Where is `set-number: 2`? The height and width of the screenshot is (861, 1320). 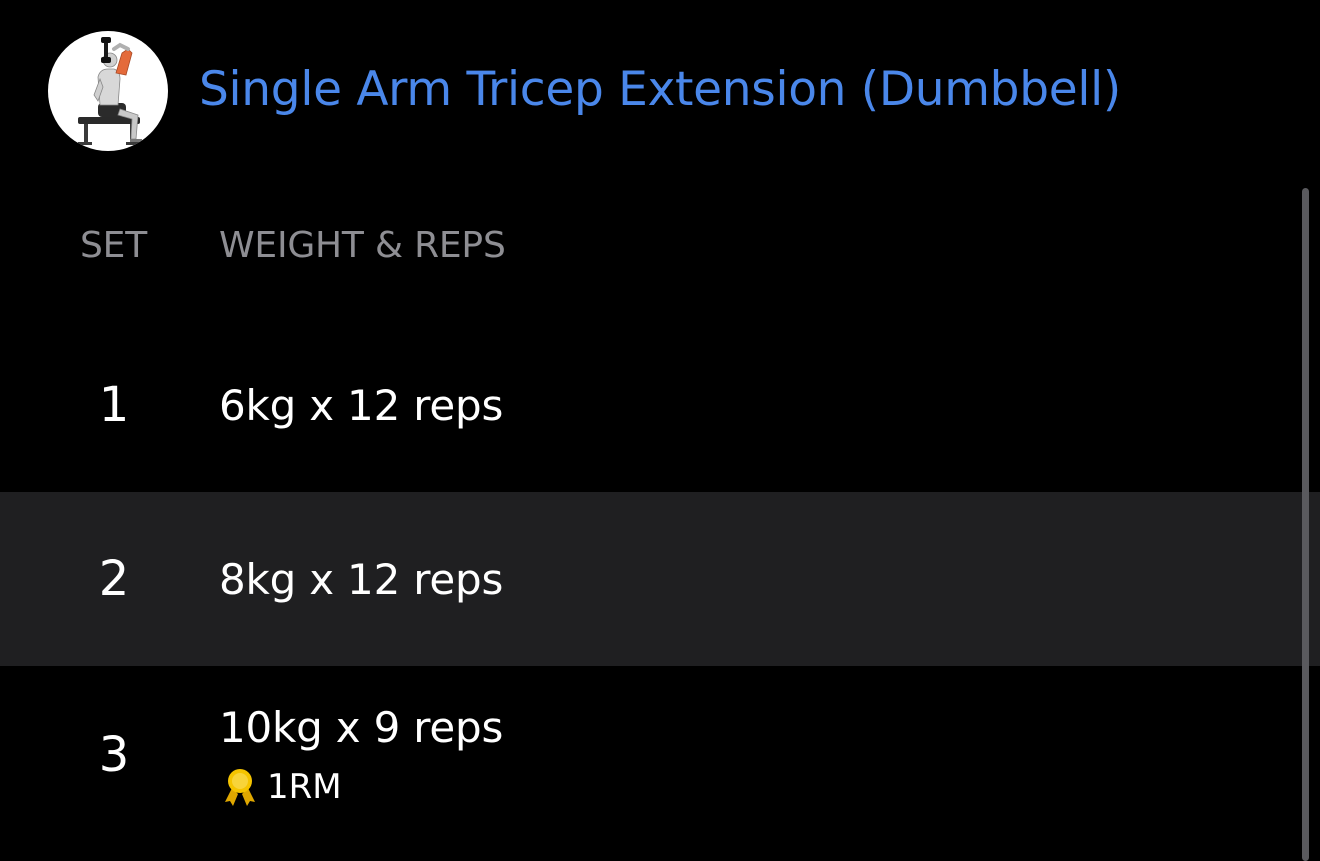
set-number: 2 is located at coordinates (114, 579).